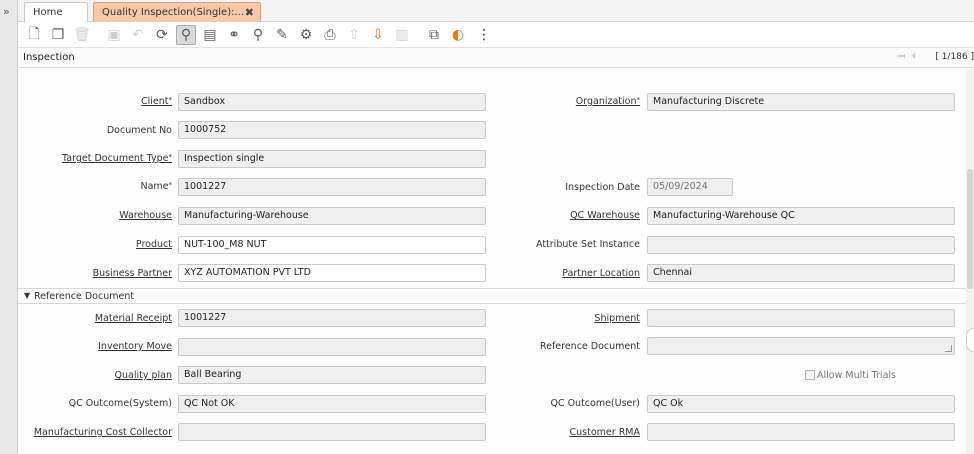 This screenshot has height=454, width=974. Describe the element at coordinates (120, 403) in the screenshot. I see `qc-outcome-system-label: QC Outcome(System)` at that location.